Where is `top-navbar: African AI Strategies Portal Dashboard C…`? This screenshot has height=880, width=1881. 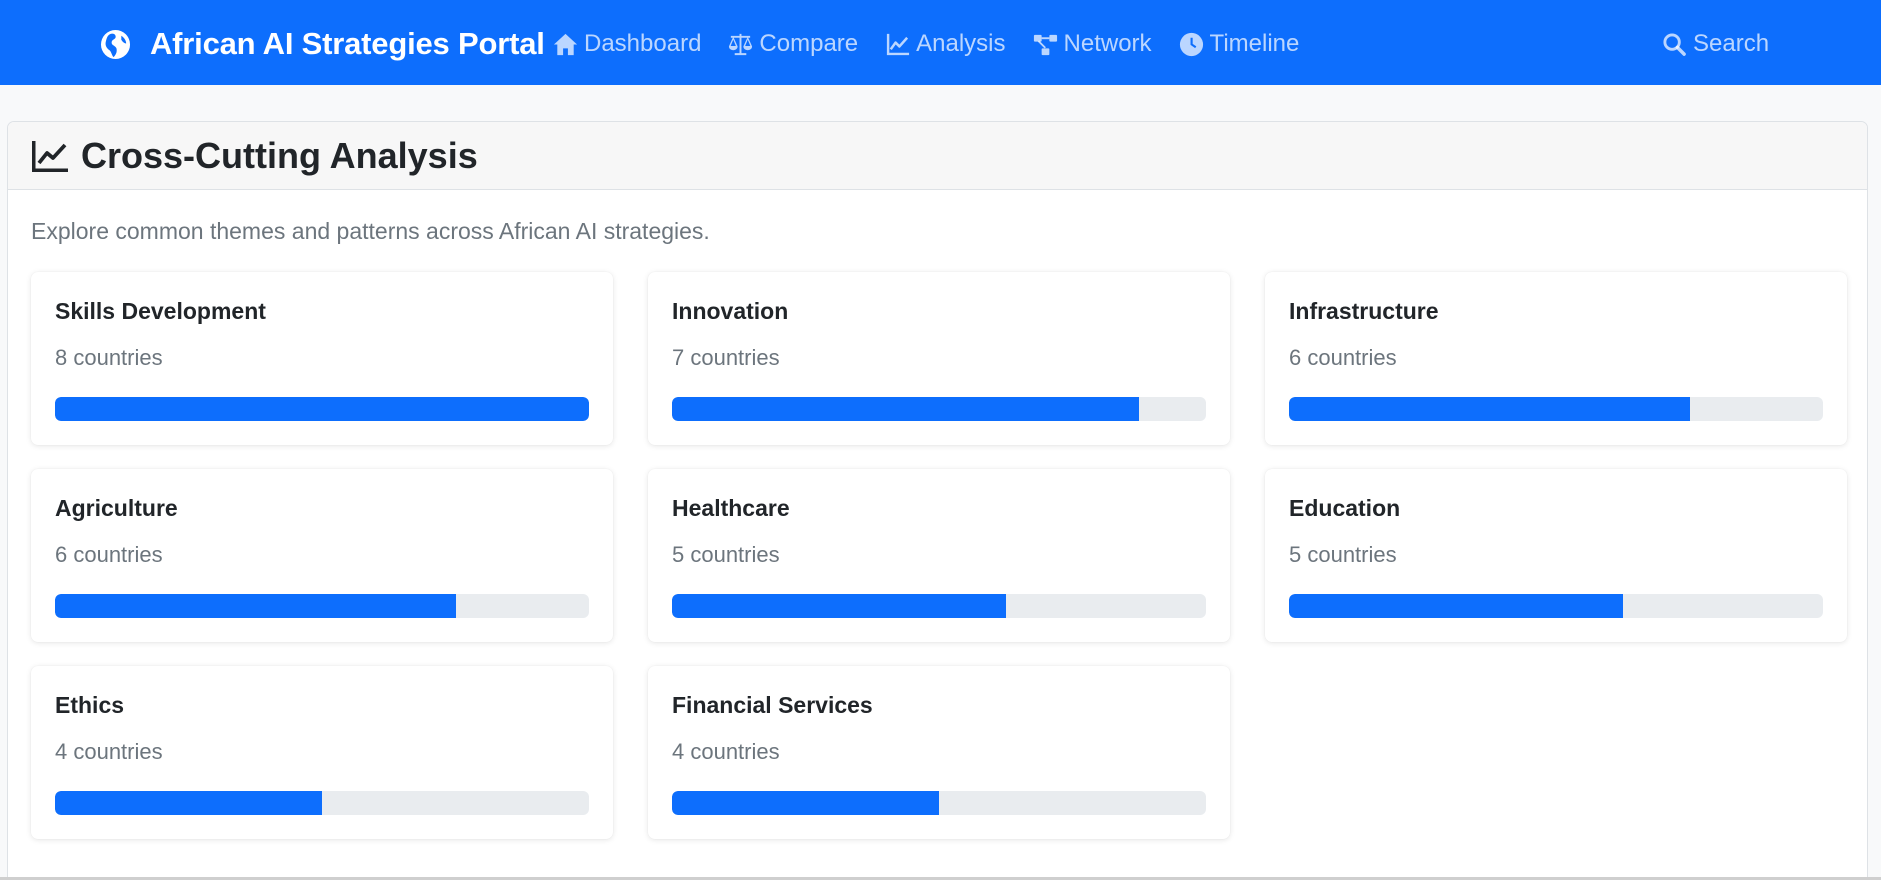 top-navbar: African AI Strategies Portal Dashboard C… is located at coordinates (940, 42).